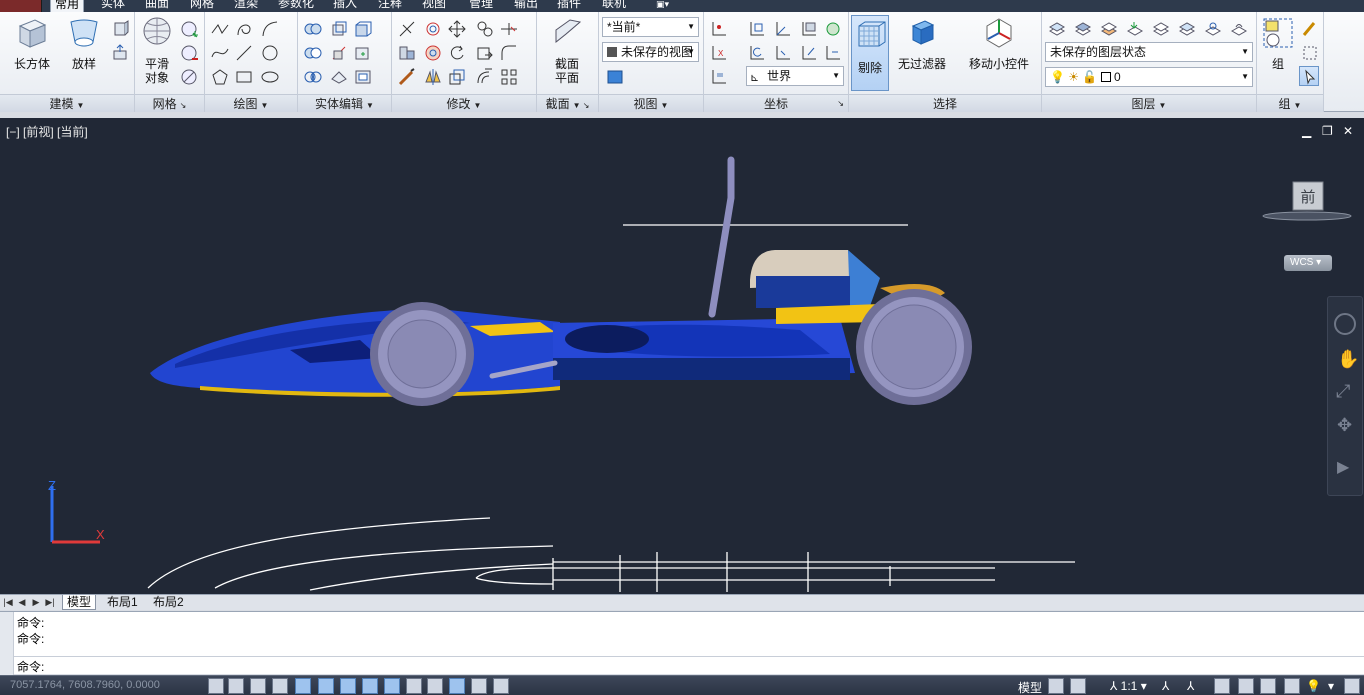 This screenshot has height=695, width=1364. I want to click on 3d-osnap-toggle, so click(348, 686).